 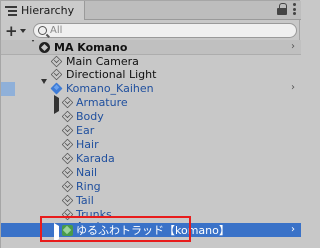 I want to click on unity-scene-icon, so click(x=44, y=47).